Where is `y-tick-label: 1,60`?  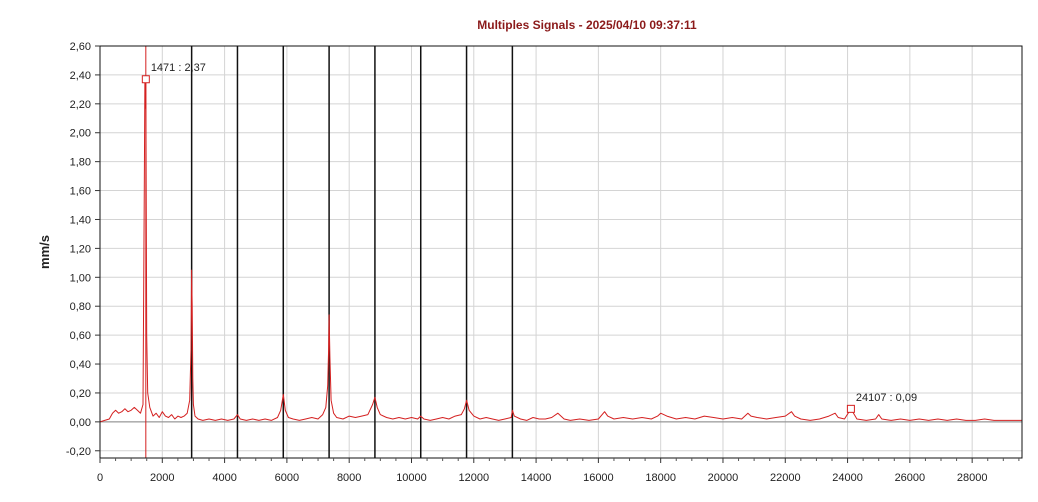
y-tick-label: 1,60 is located at coordinates (80, 192).